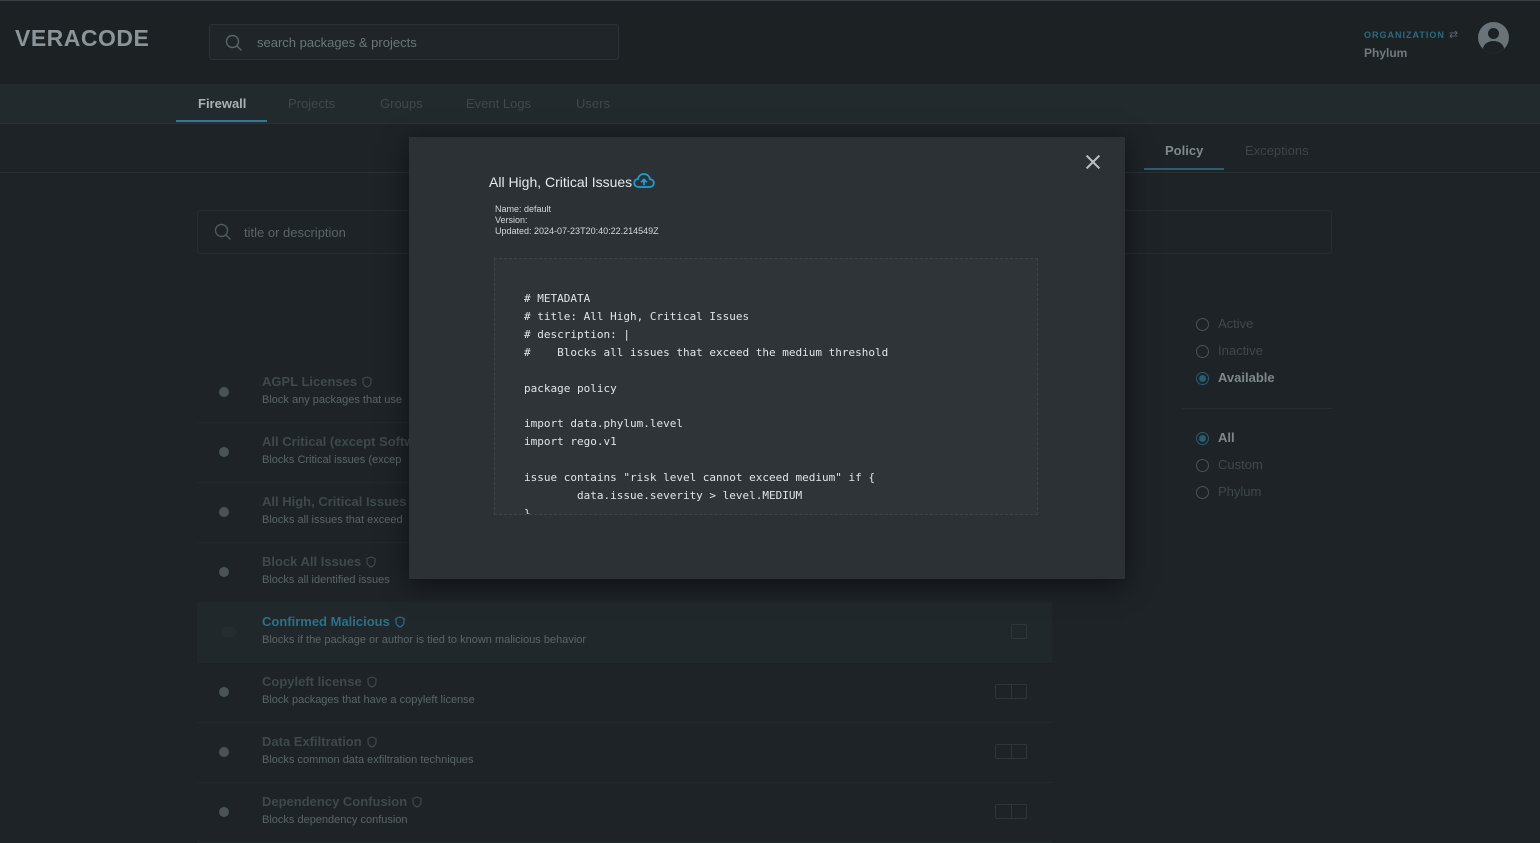 The height and width of the screenshot is (843, 1540). What do you see at coordinates (1411, 42) in the screenshot?
I see `organization-switcher: ORGANIZATION ⇄ Phylum` at bounding box center [1411, 42].